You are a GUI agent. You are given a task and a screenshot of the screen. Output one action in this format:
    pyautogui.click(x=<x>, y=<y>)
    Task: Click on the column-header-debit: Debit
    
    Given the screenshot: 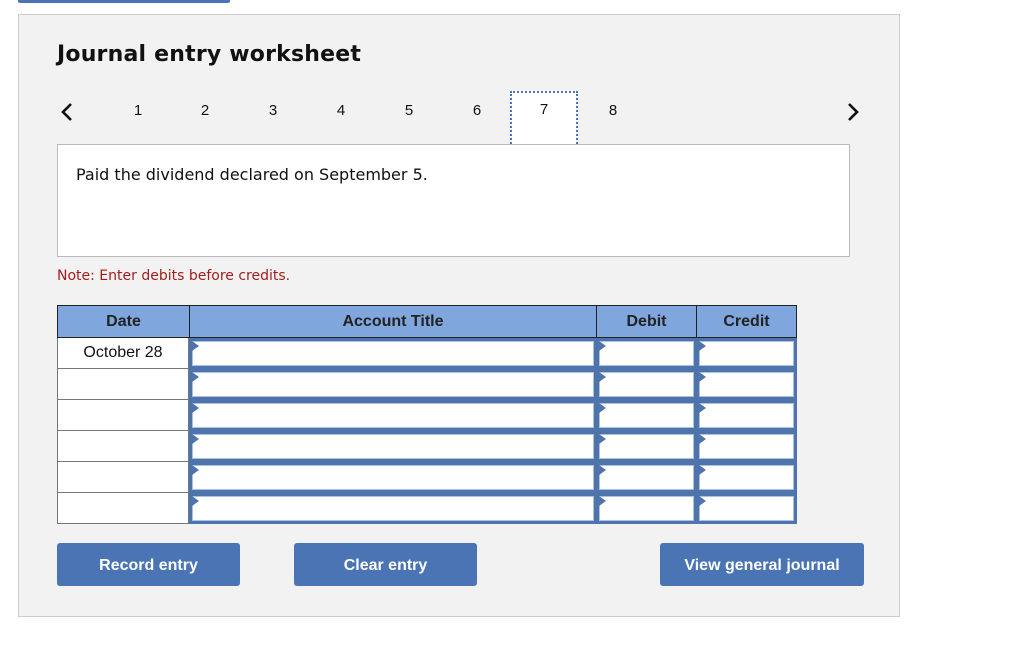 What is the action you would take?
    pyautogui.click(x=646, y=321)
    